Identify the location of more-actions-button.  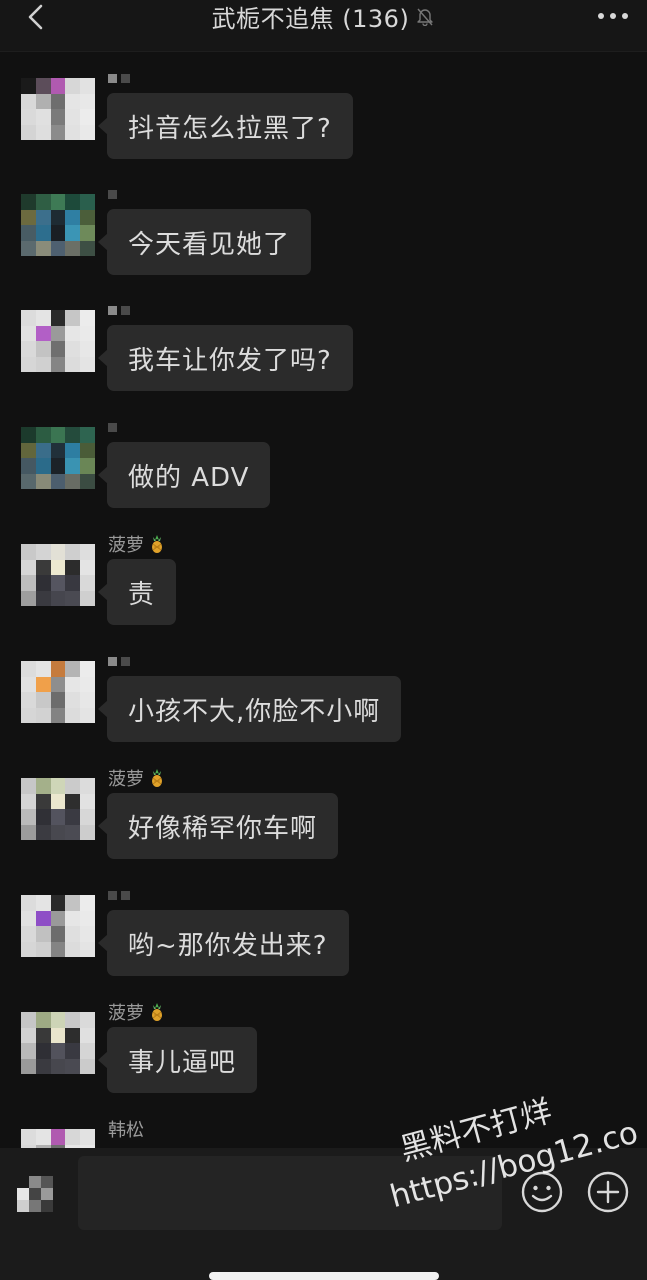
(608, 1192).